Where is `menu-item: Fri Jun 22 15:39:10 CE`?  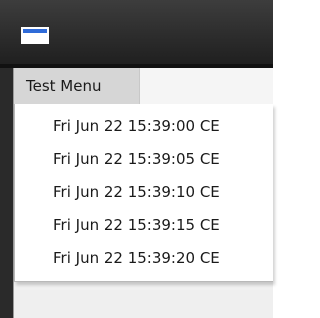
menu-item: Fri Jun 22 15:39:10 CE is located at coordinates (136, 192).